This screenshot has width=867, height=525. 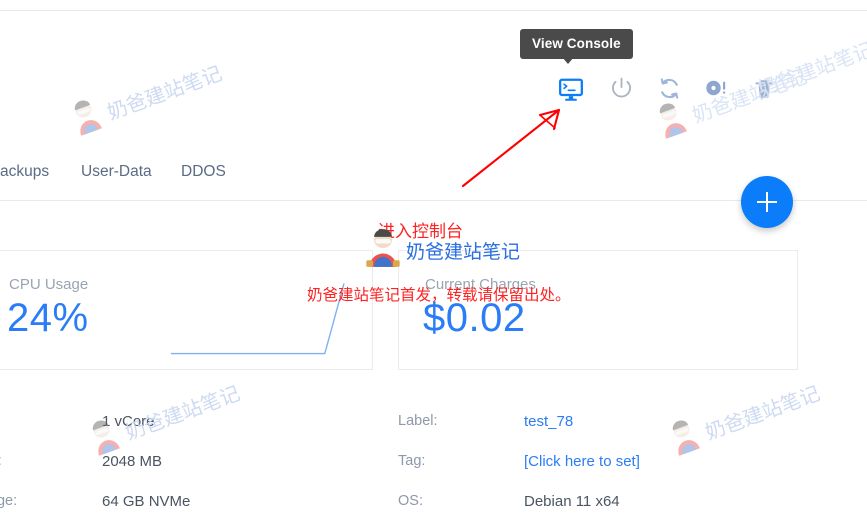 What do you see at coordinates (572, 501) in the screenshot?
I see `detail-value: Debian 11 x64` at bounding box center [572, 501].